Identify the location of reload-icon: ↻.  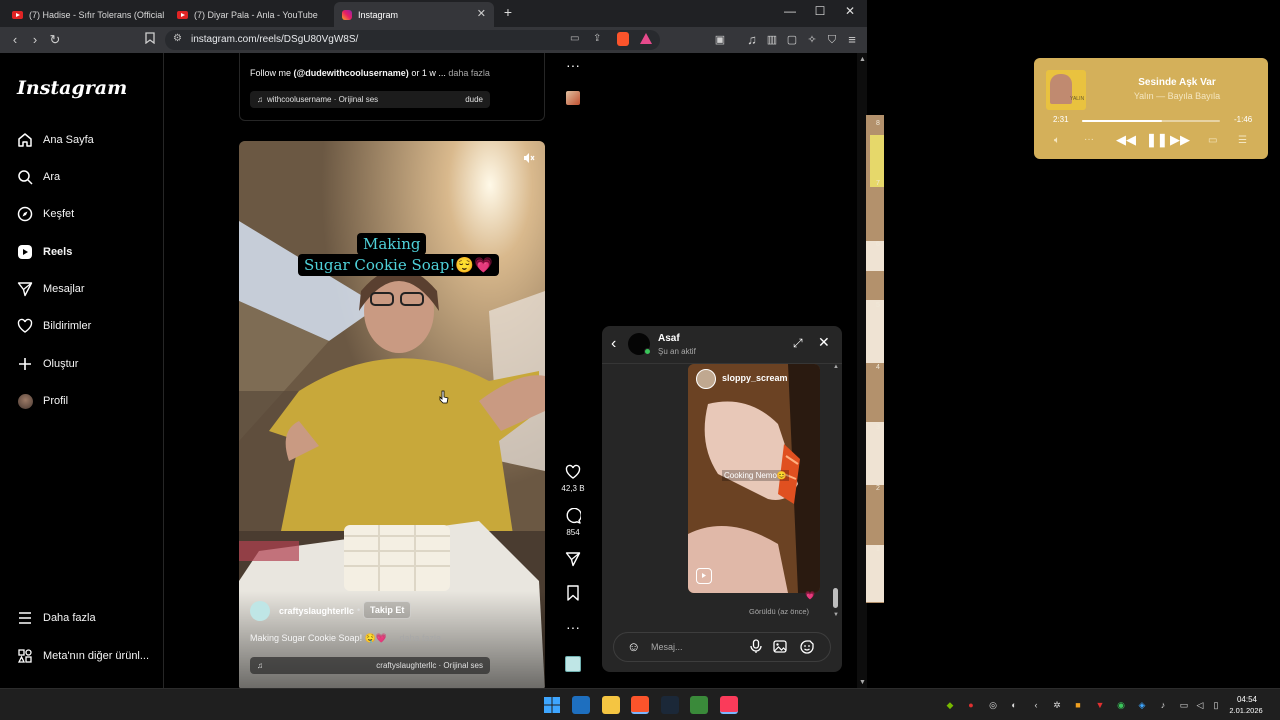
(55, 40).